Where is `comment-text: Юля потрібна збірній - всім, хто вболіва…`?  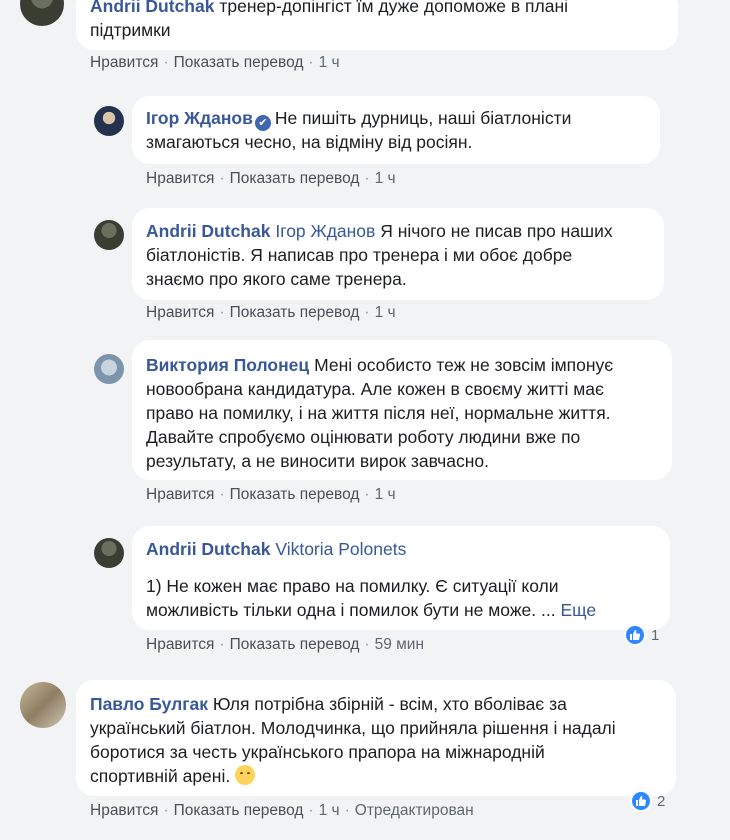
comment-text: Юля потрібна збірній - всім, хто вболіва… is located at coordinates (389, 704).